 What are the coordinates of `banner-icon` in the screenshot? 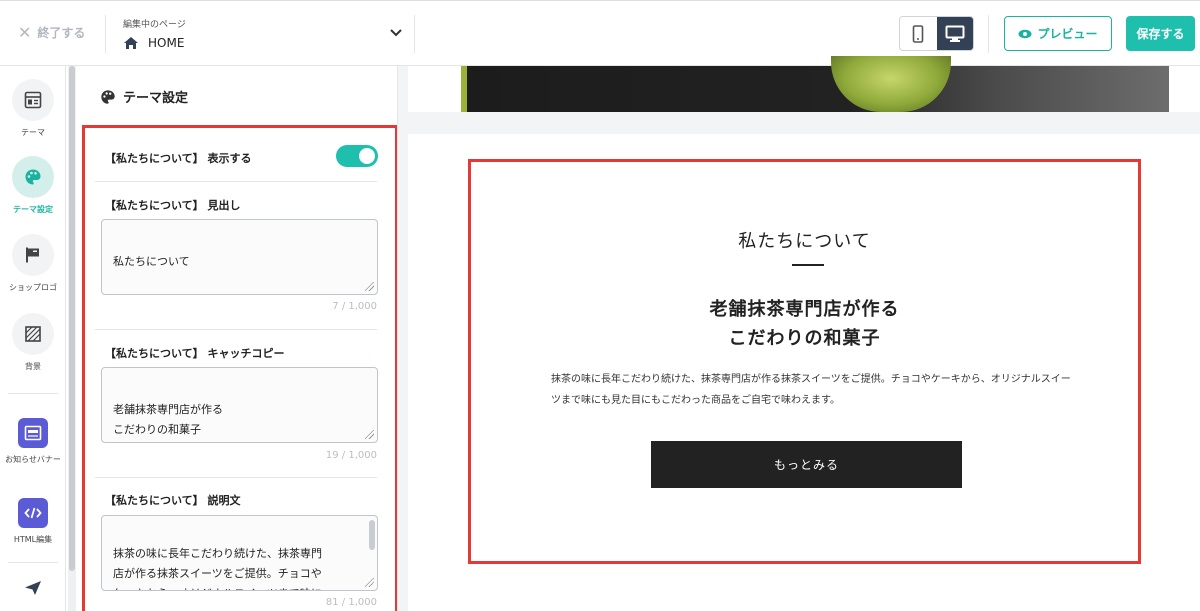 It's located at (33, 433).